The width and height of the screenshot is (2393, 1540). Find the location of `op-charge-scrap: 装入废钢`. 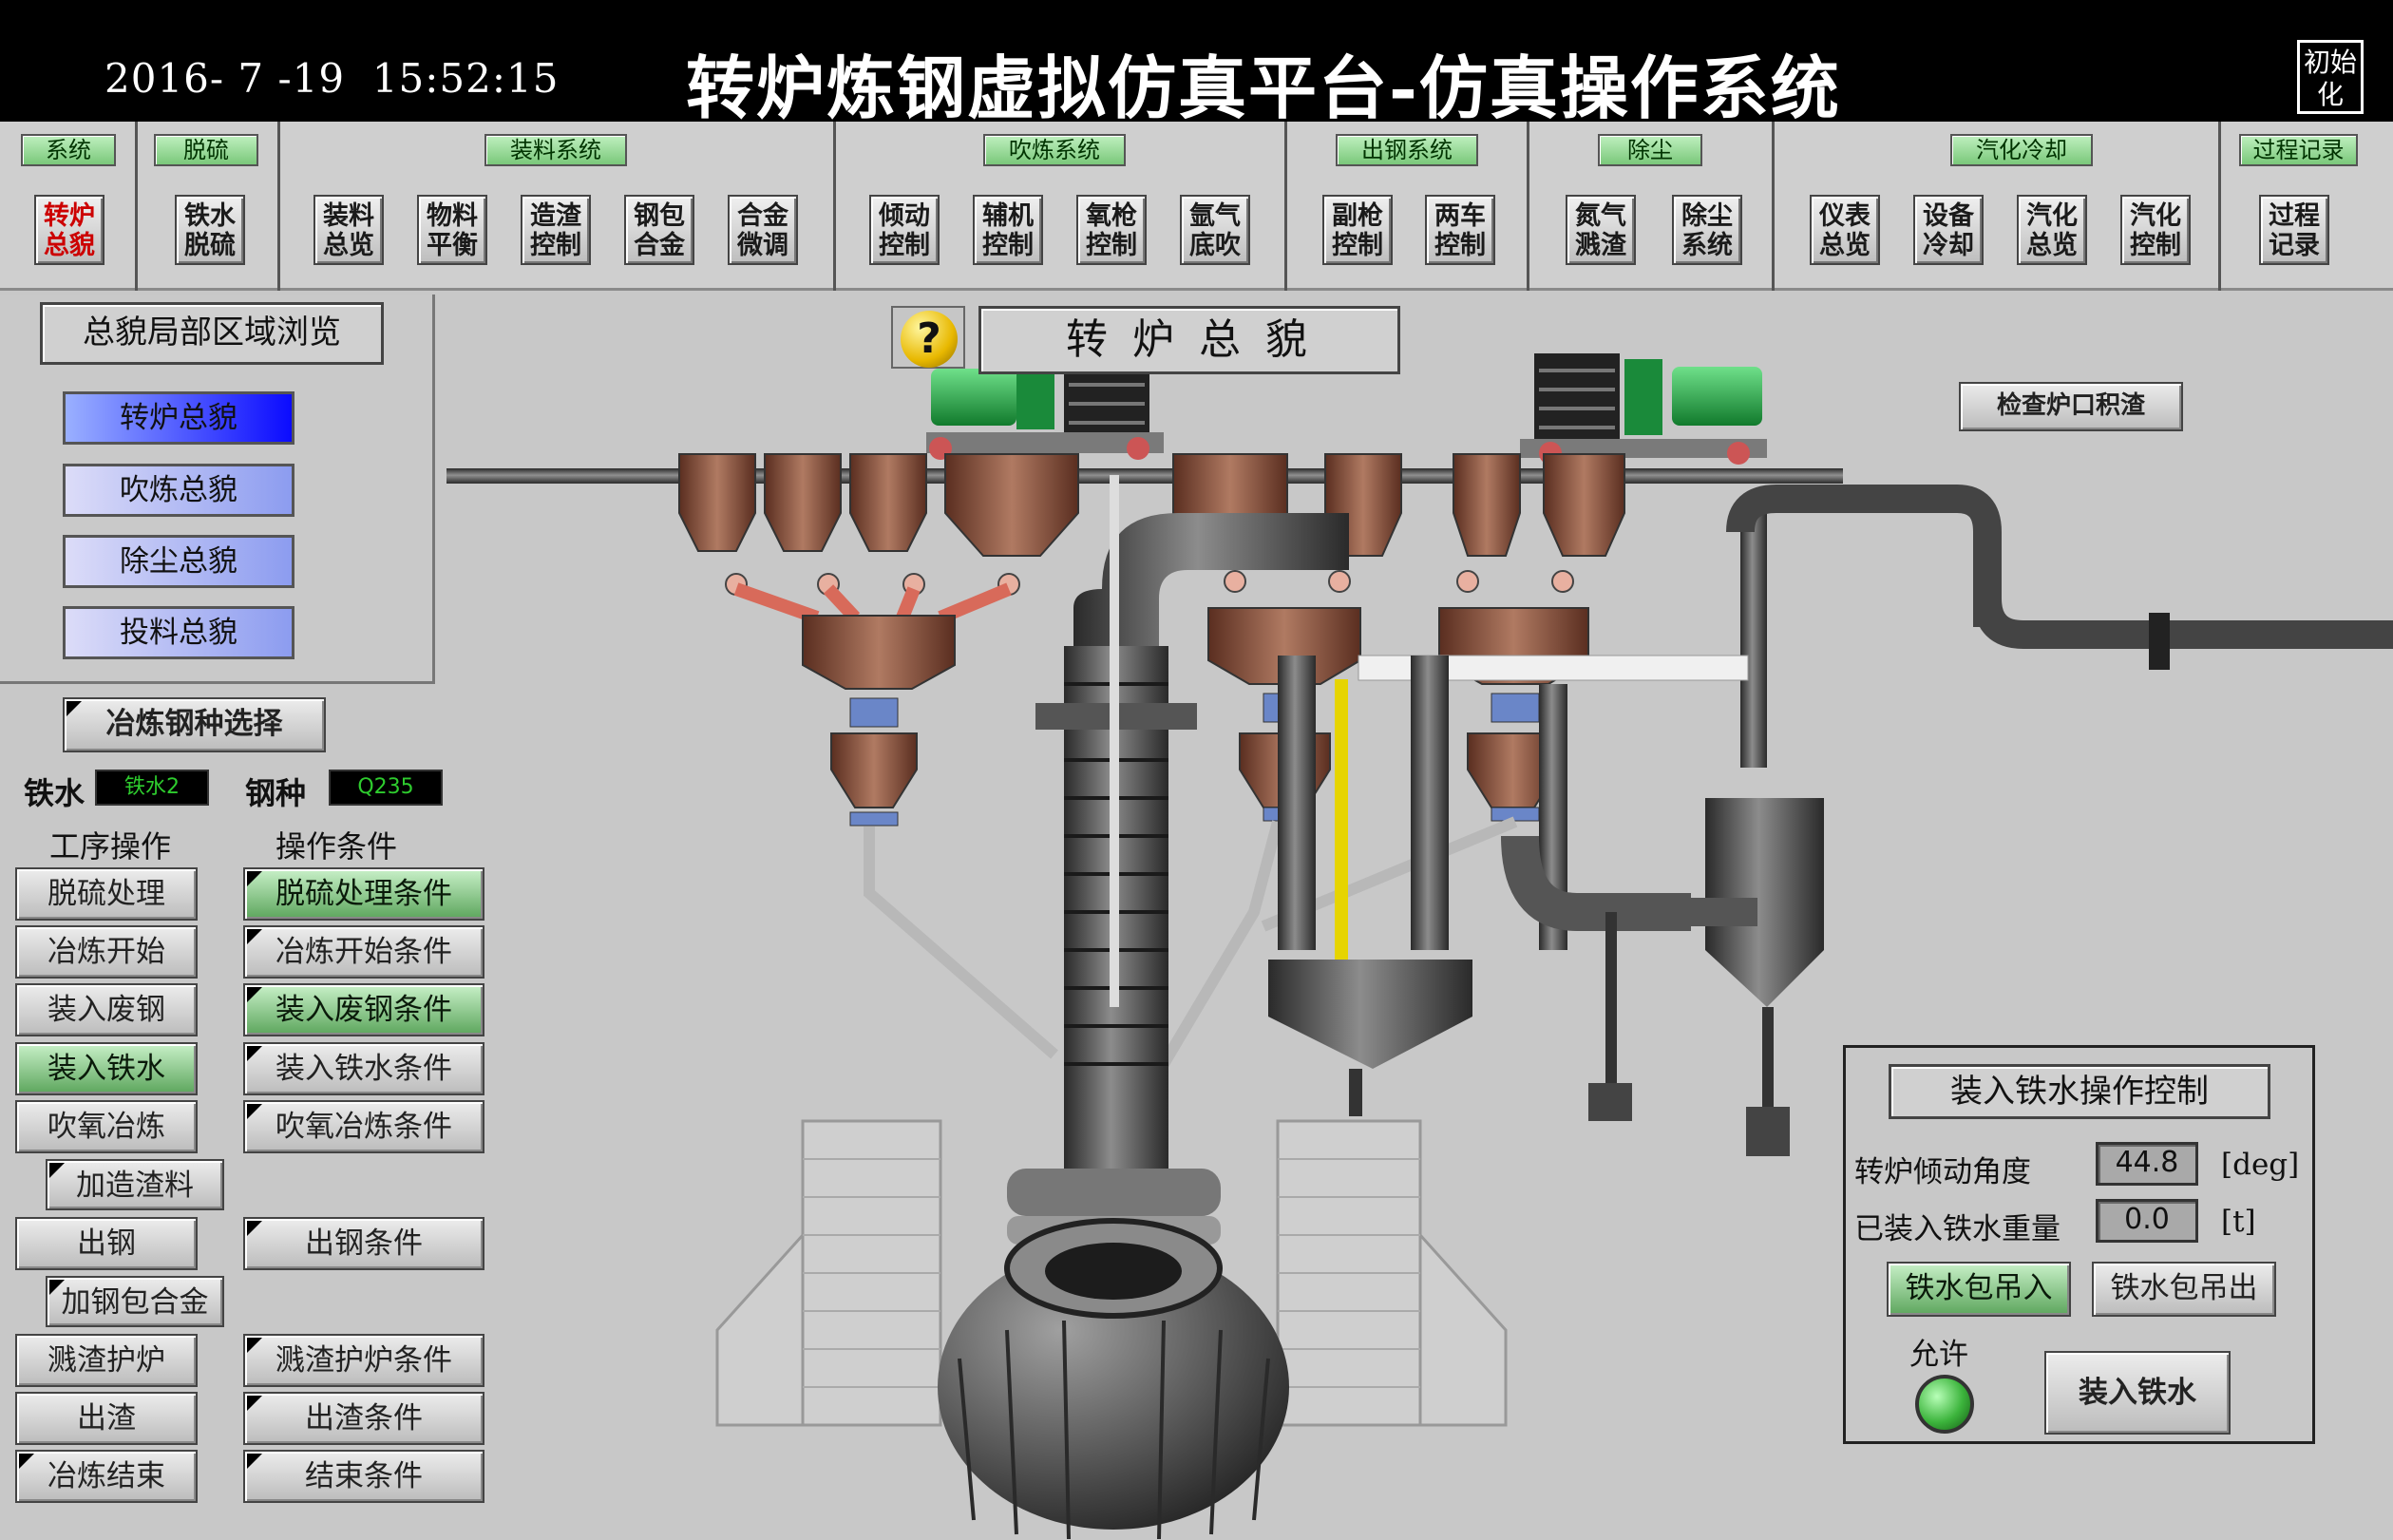

op-charge-scrap: 装入废钢 is located at coordinates (106, 1009).